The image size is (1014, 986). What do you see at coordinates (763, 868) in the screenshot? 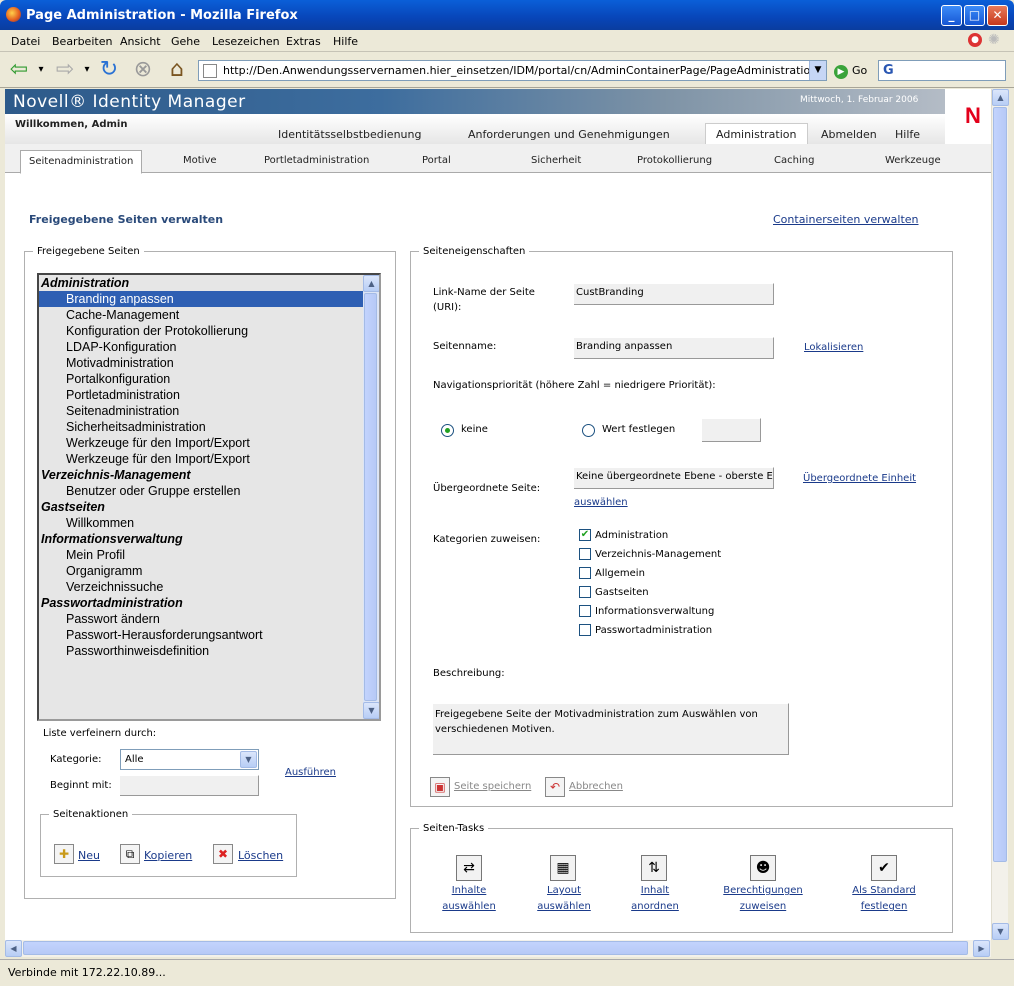
I see `assign-permissions-icon: ☻` at bounding box center [763, 868].